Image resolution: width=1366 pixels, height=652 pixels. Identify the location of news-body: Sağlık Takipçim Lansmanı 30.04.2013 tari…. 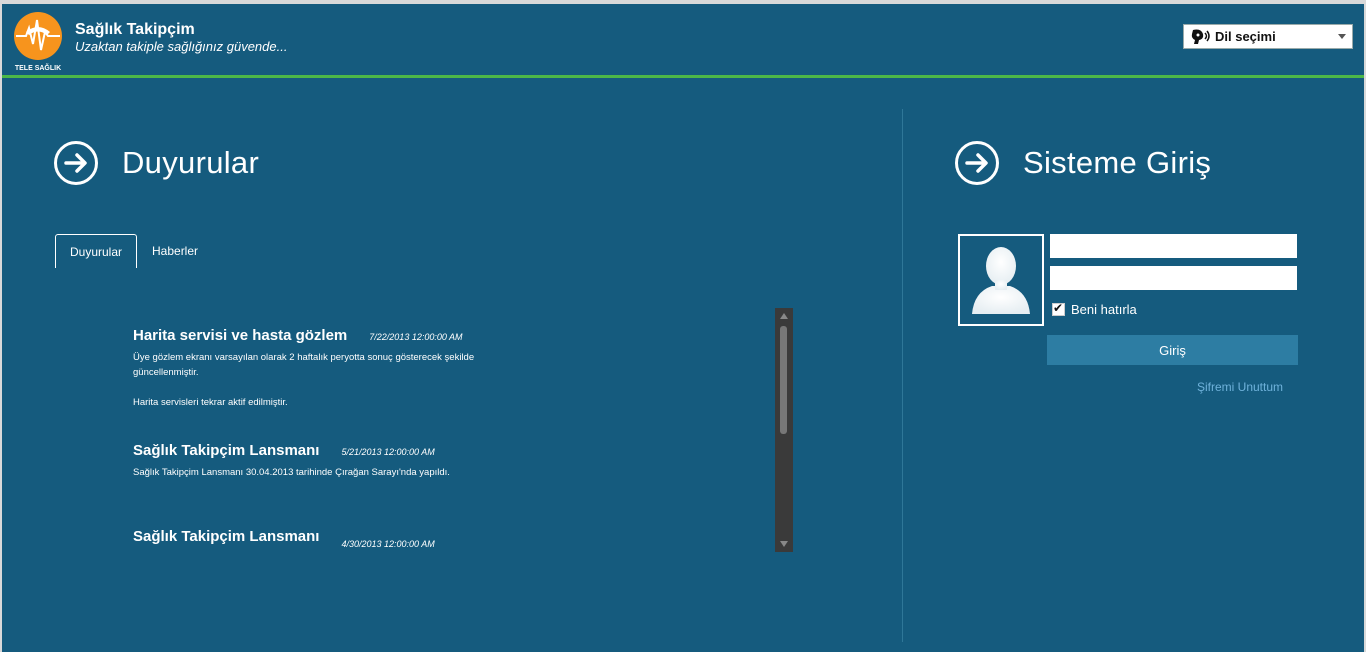
(305, 472).